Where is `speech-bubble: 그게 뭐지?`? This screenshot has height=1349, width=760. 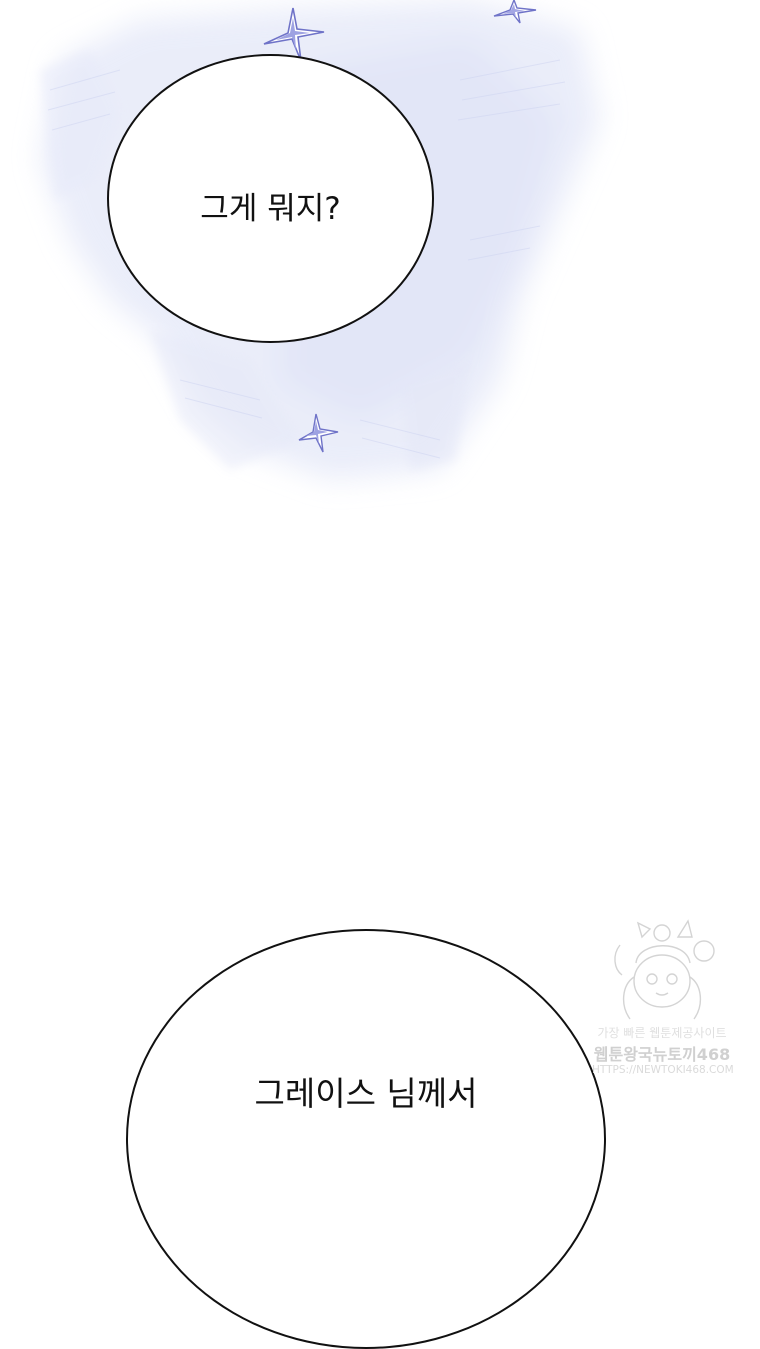 speech-bubble: 그게 뭐지? is located at coordinates (270, 198).